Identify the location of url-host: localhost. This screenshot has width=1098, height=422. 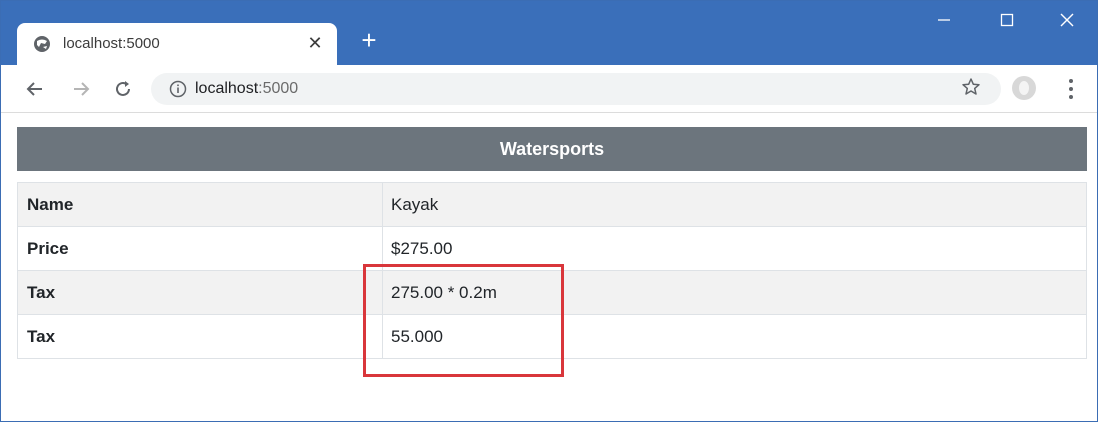
(227, 88).